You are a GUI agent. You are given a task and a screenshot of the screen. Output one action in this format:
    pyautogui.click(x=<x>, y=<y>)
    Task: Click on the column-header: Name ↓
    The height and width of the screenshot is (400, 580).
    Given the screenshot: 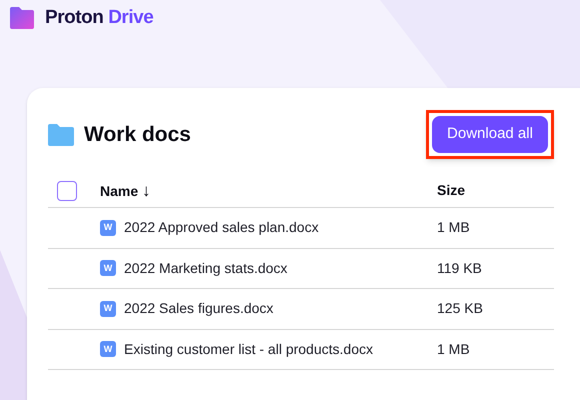 What is the action you would take?
    pyautogui.click(x=268, y=191)
    